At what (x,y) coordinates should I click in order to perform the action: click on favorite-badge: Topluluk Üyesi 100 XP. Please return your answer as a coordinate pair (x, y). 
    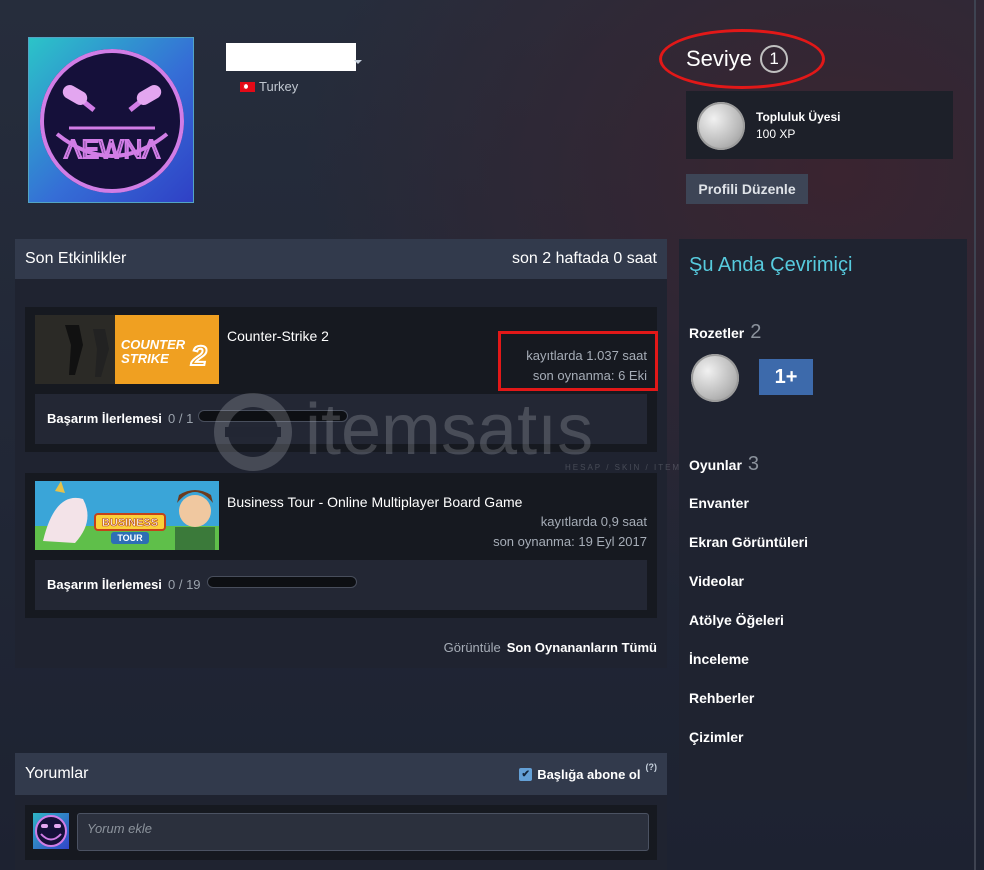
    Looking at the image, I should click on (819, 125).